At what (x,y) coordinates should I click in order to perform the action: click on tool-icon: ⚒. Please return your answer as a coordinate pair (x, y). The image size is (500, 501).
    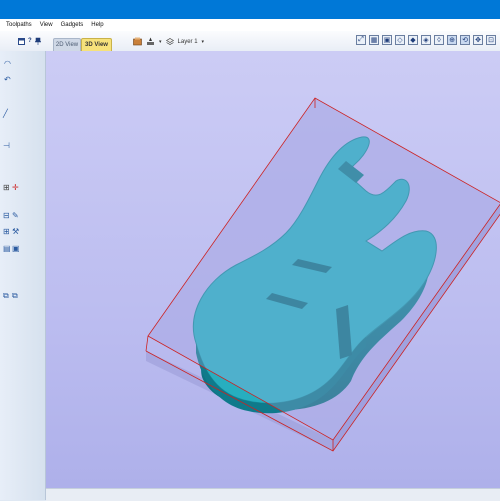
    Looking at the image, I should click on (15, 231).